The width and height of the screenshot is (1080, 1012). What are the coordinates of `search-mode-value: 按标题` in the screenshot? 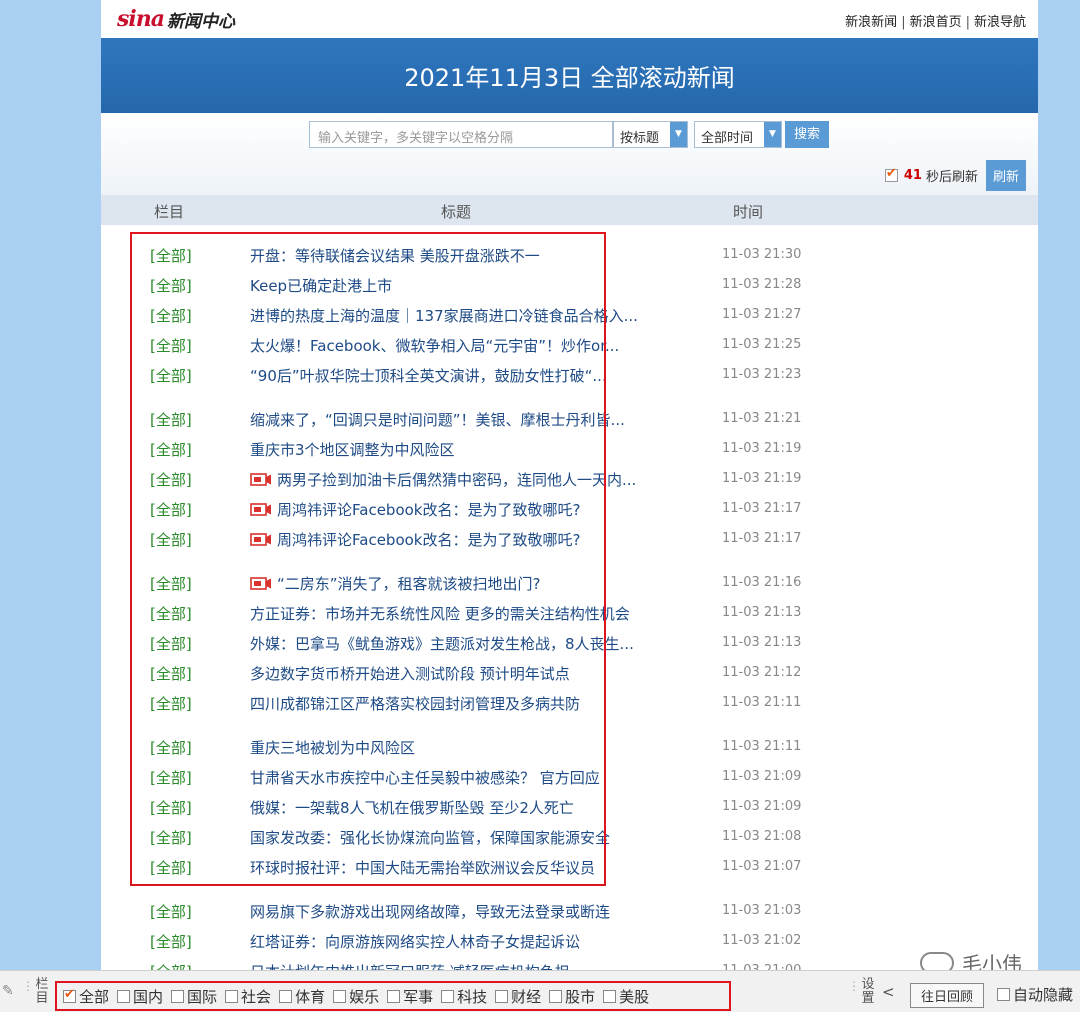 It's located at (640, 138).